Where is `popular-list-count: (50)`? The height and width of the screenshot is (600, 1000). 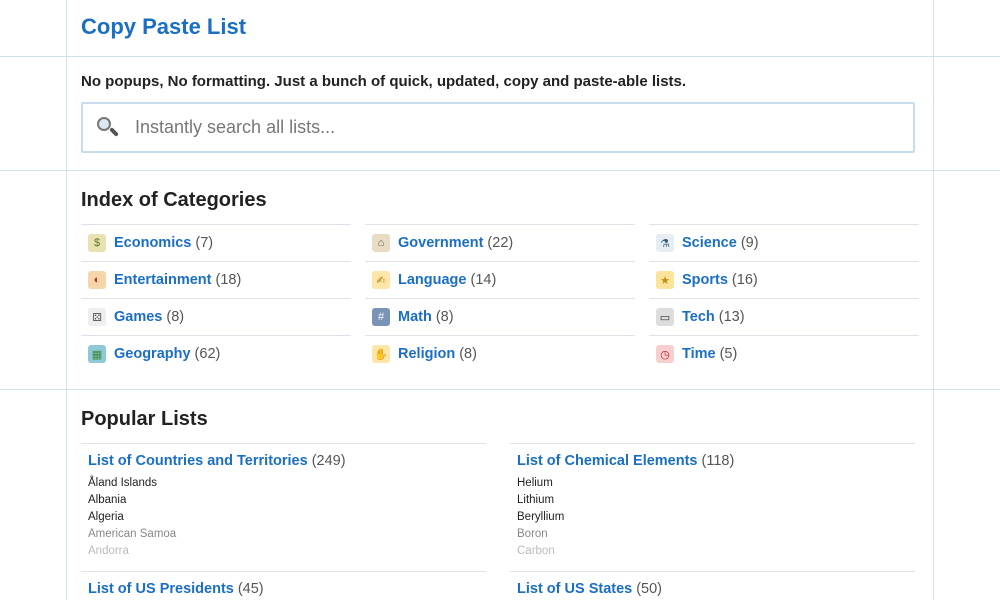
popular-list-count: (50) is located at coordinates (649, 589).